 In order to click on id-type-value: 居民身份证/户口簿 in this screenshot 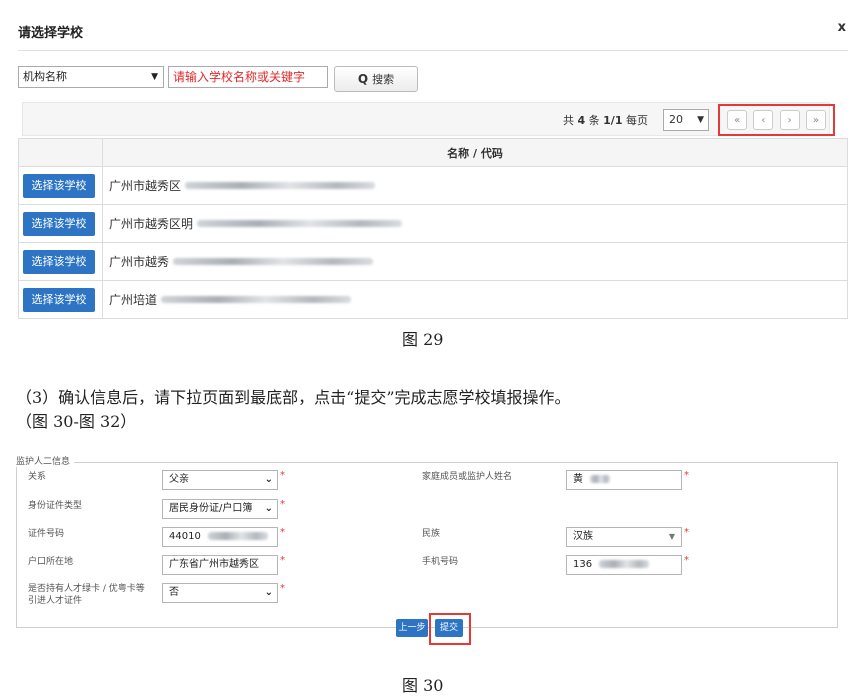, I will do `click(211, 508)`.